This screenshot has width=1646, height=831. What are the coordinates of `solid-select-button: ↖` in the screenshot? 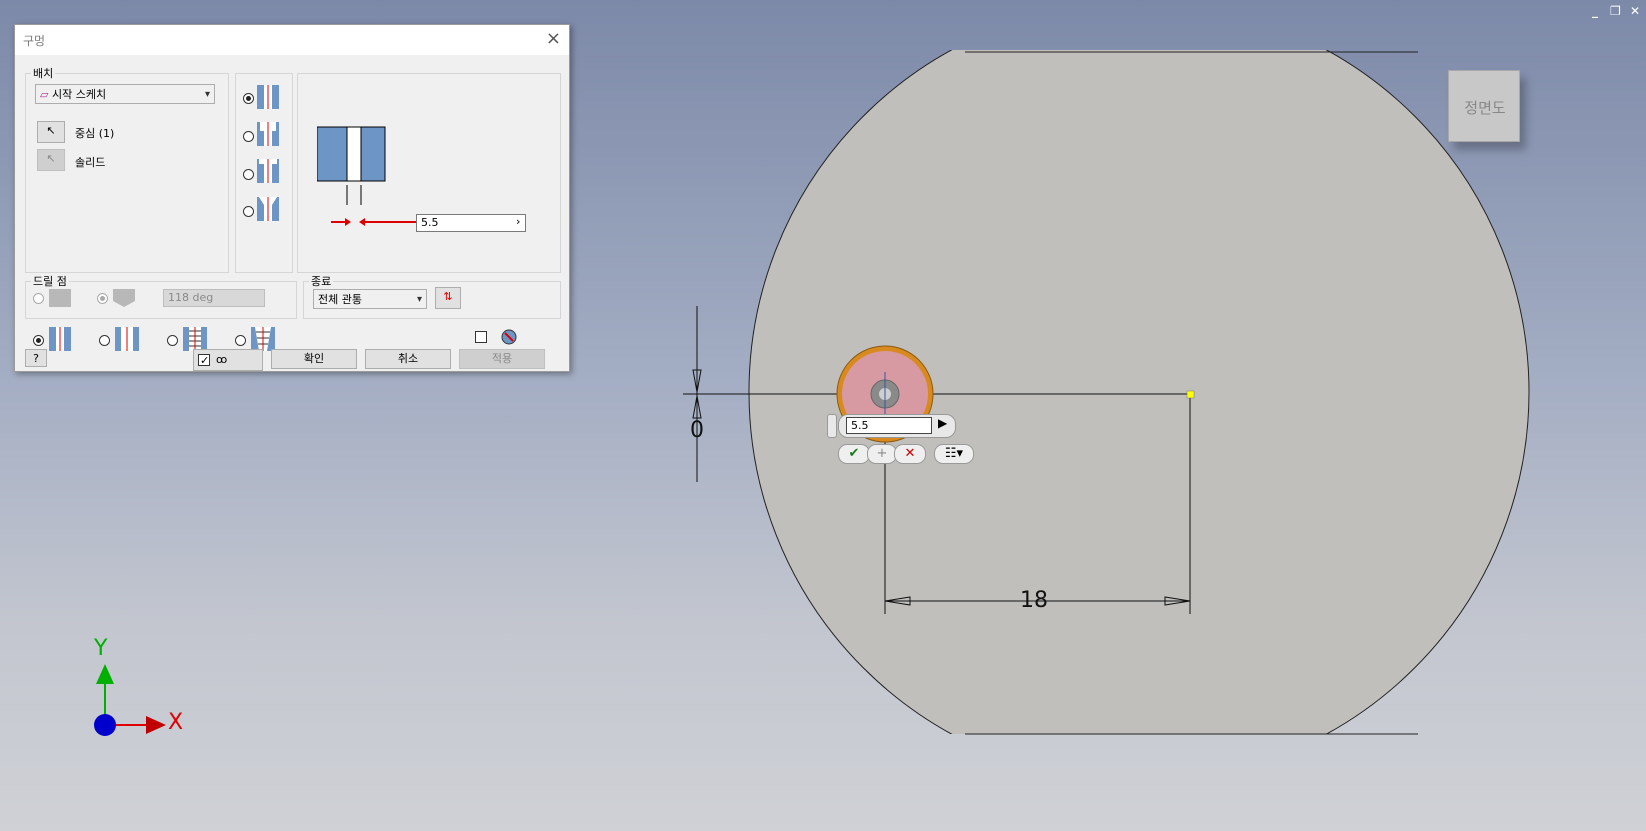 It's located at (51, 160).